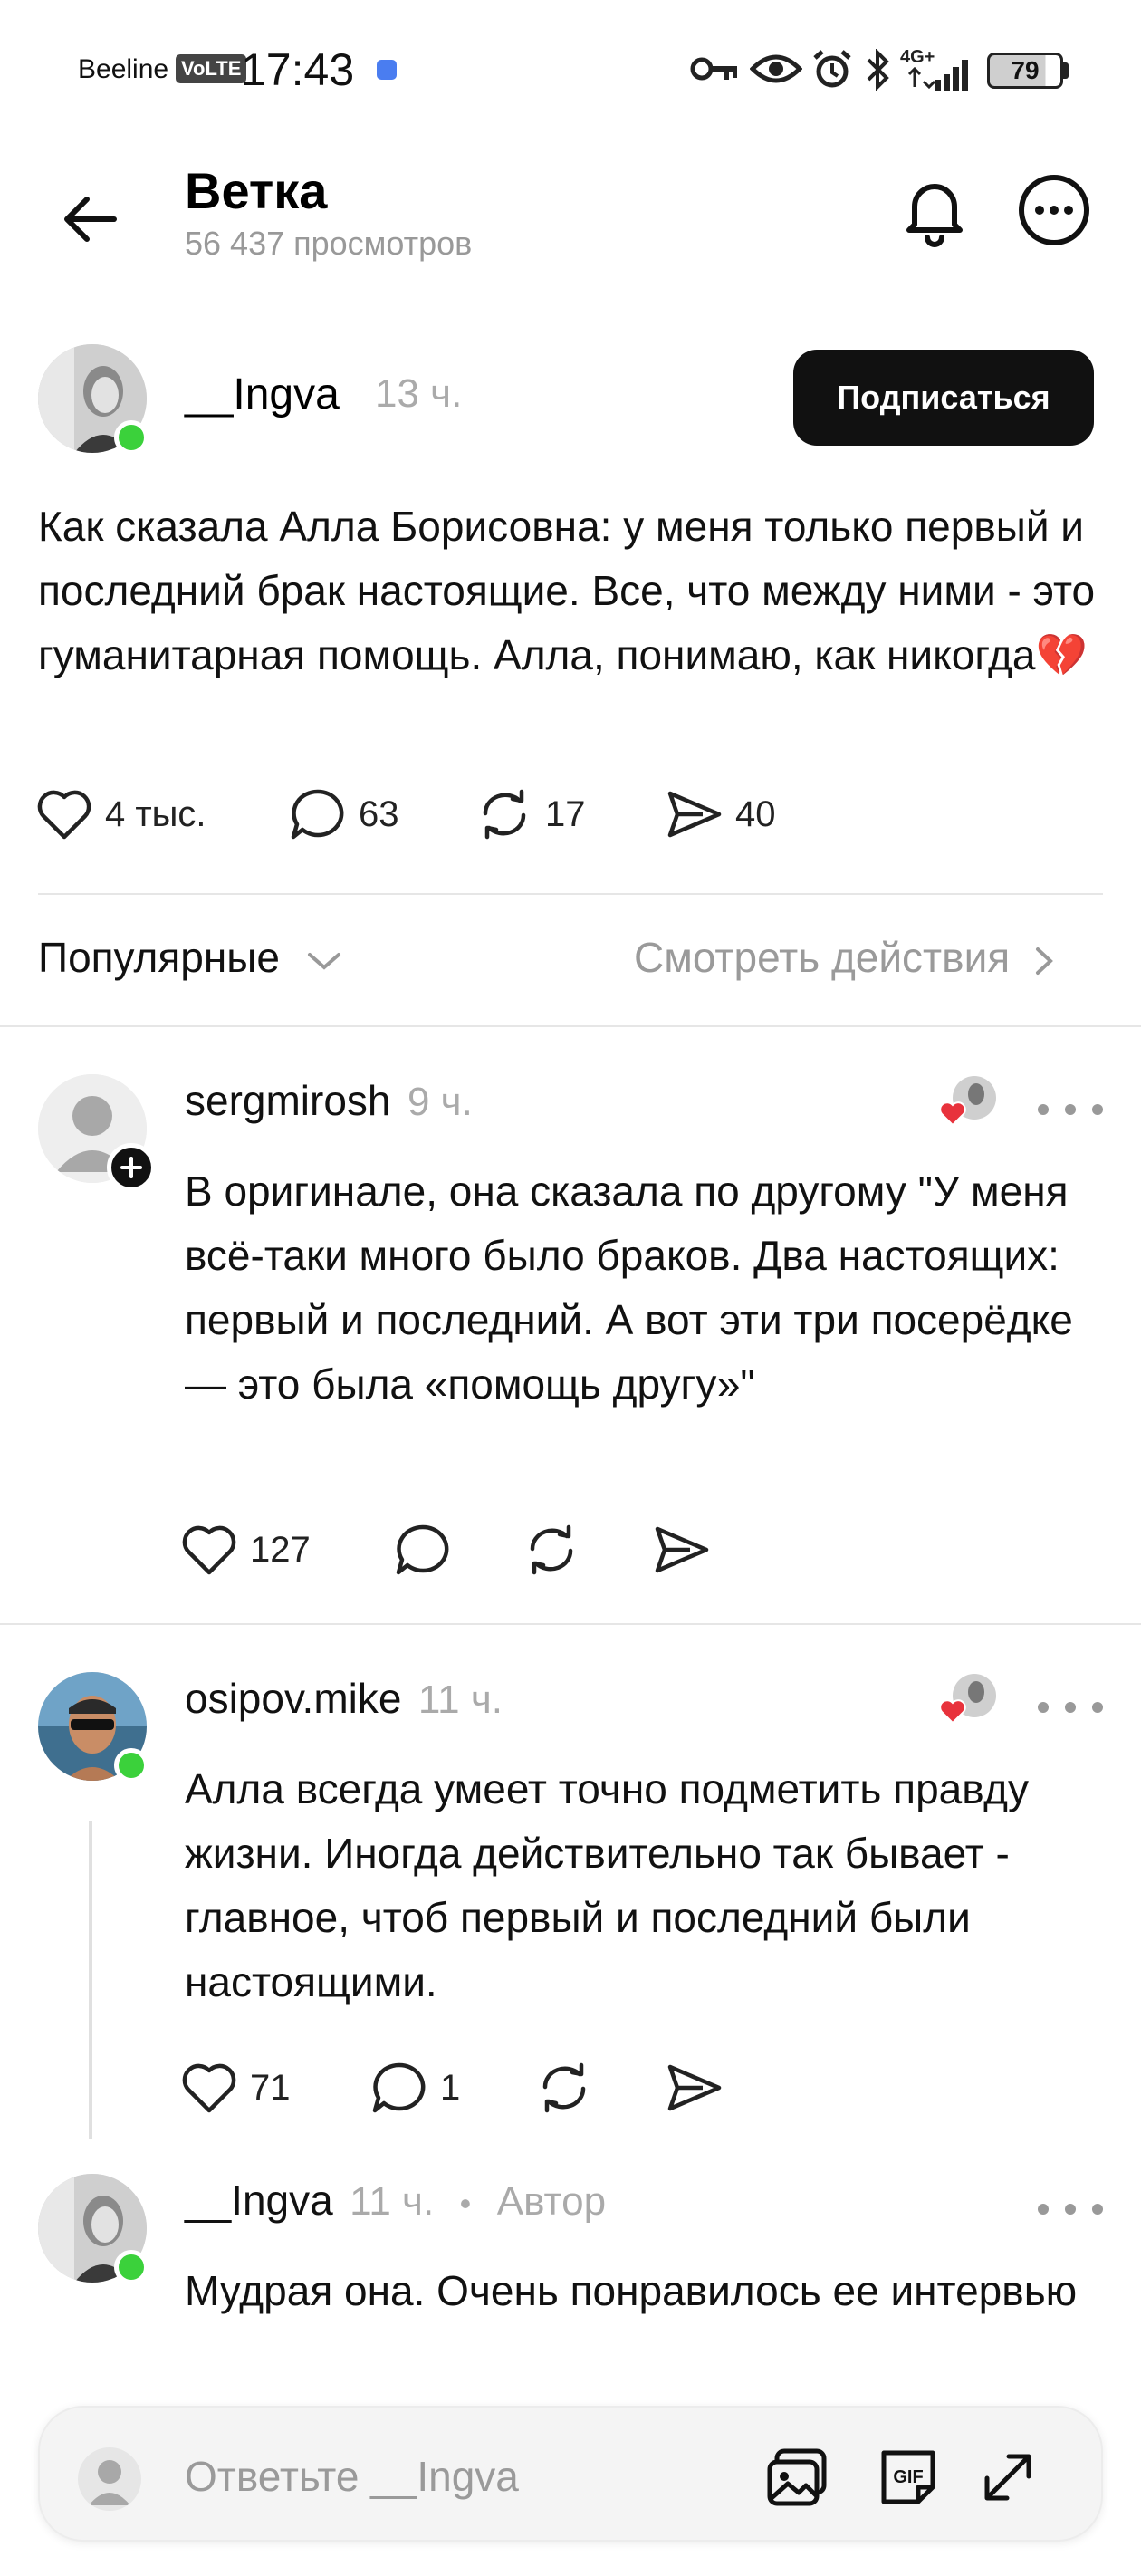  I want to click on author-badge: Автор, so click(552, 2201).